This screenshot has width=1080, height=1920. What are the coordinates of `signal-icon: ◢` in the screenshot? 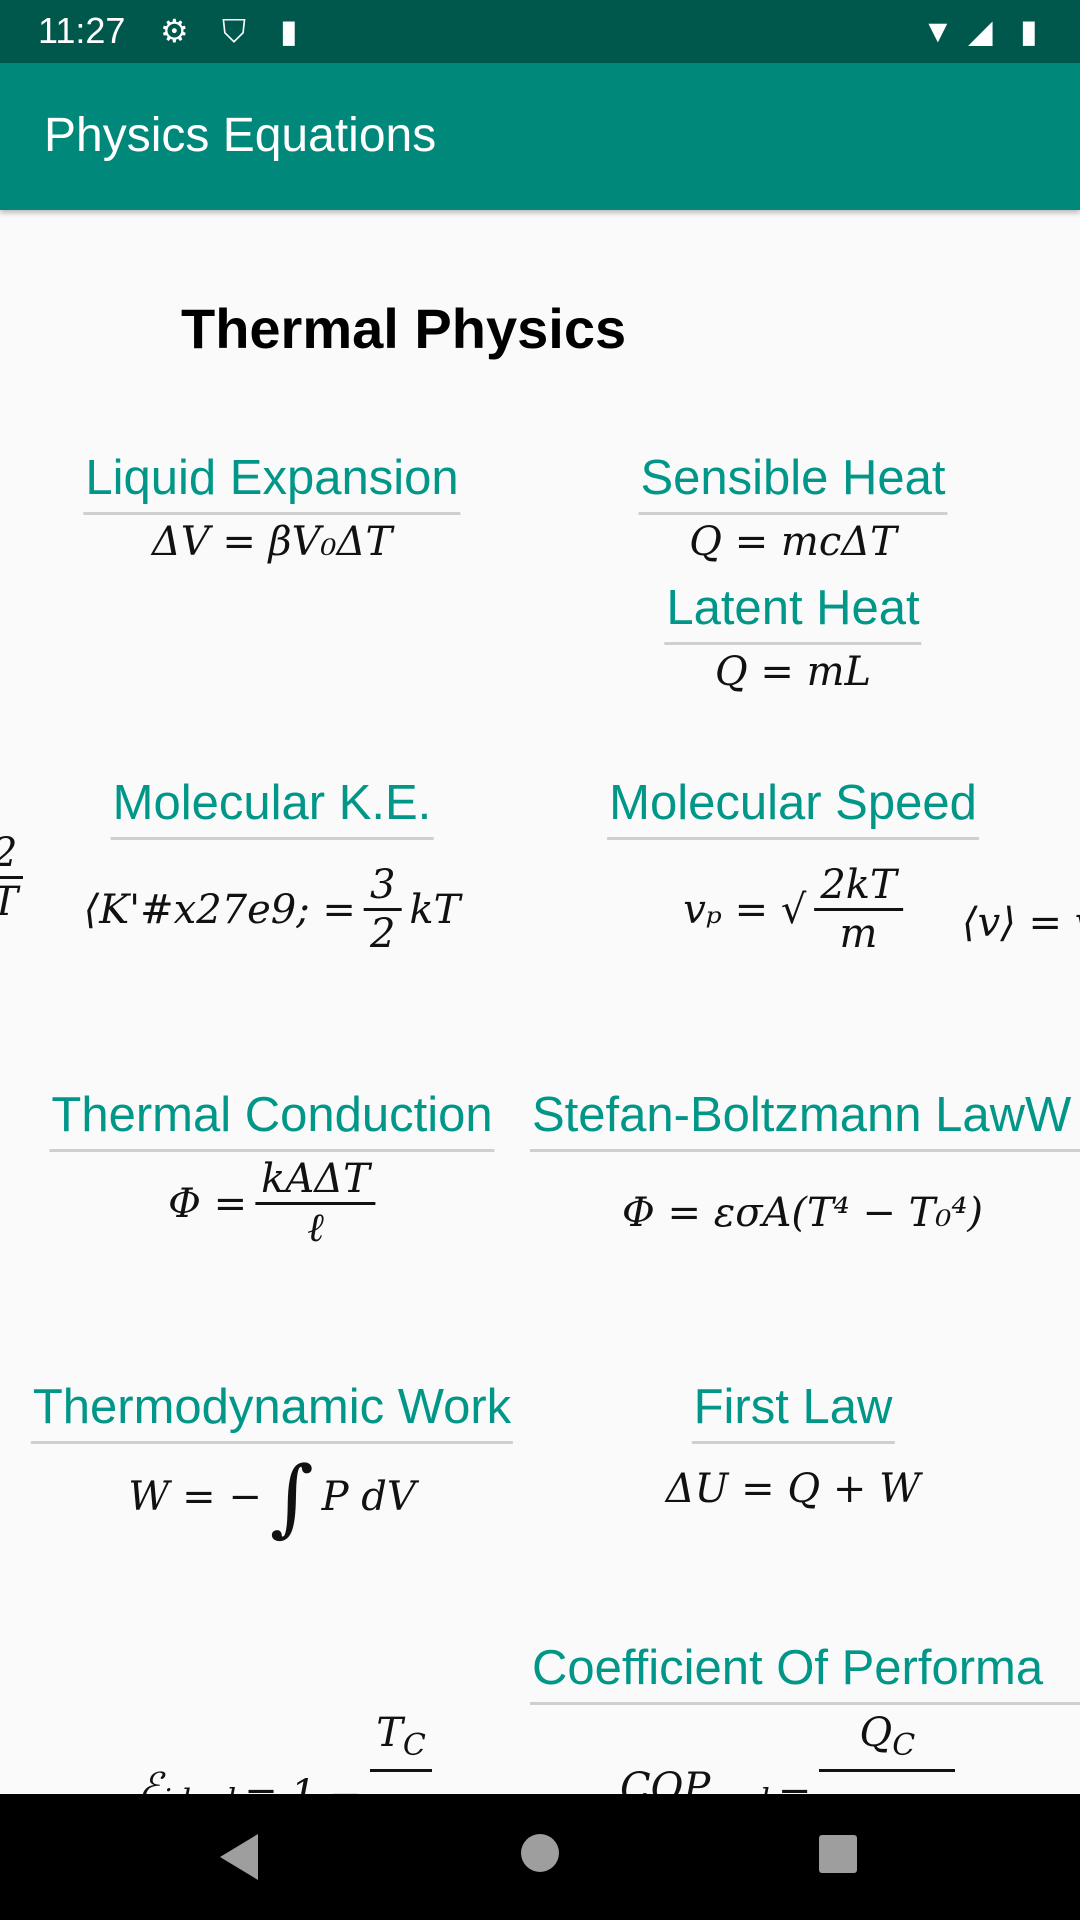 It's located at (980, 31).